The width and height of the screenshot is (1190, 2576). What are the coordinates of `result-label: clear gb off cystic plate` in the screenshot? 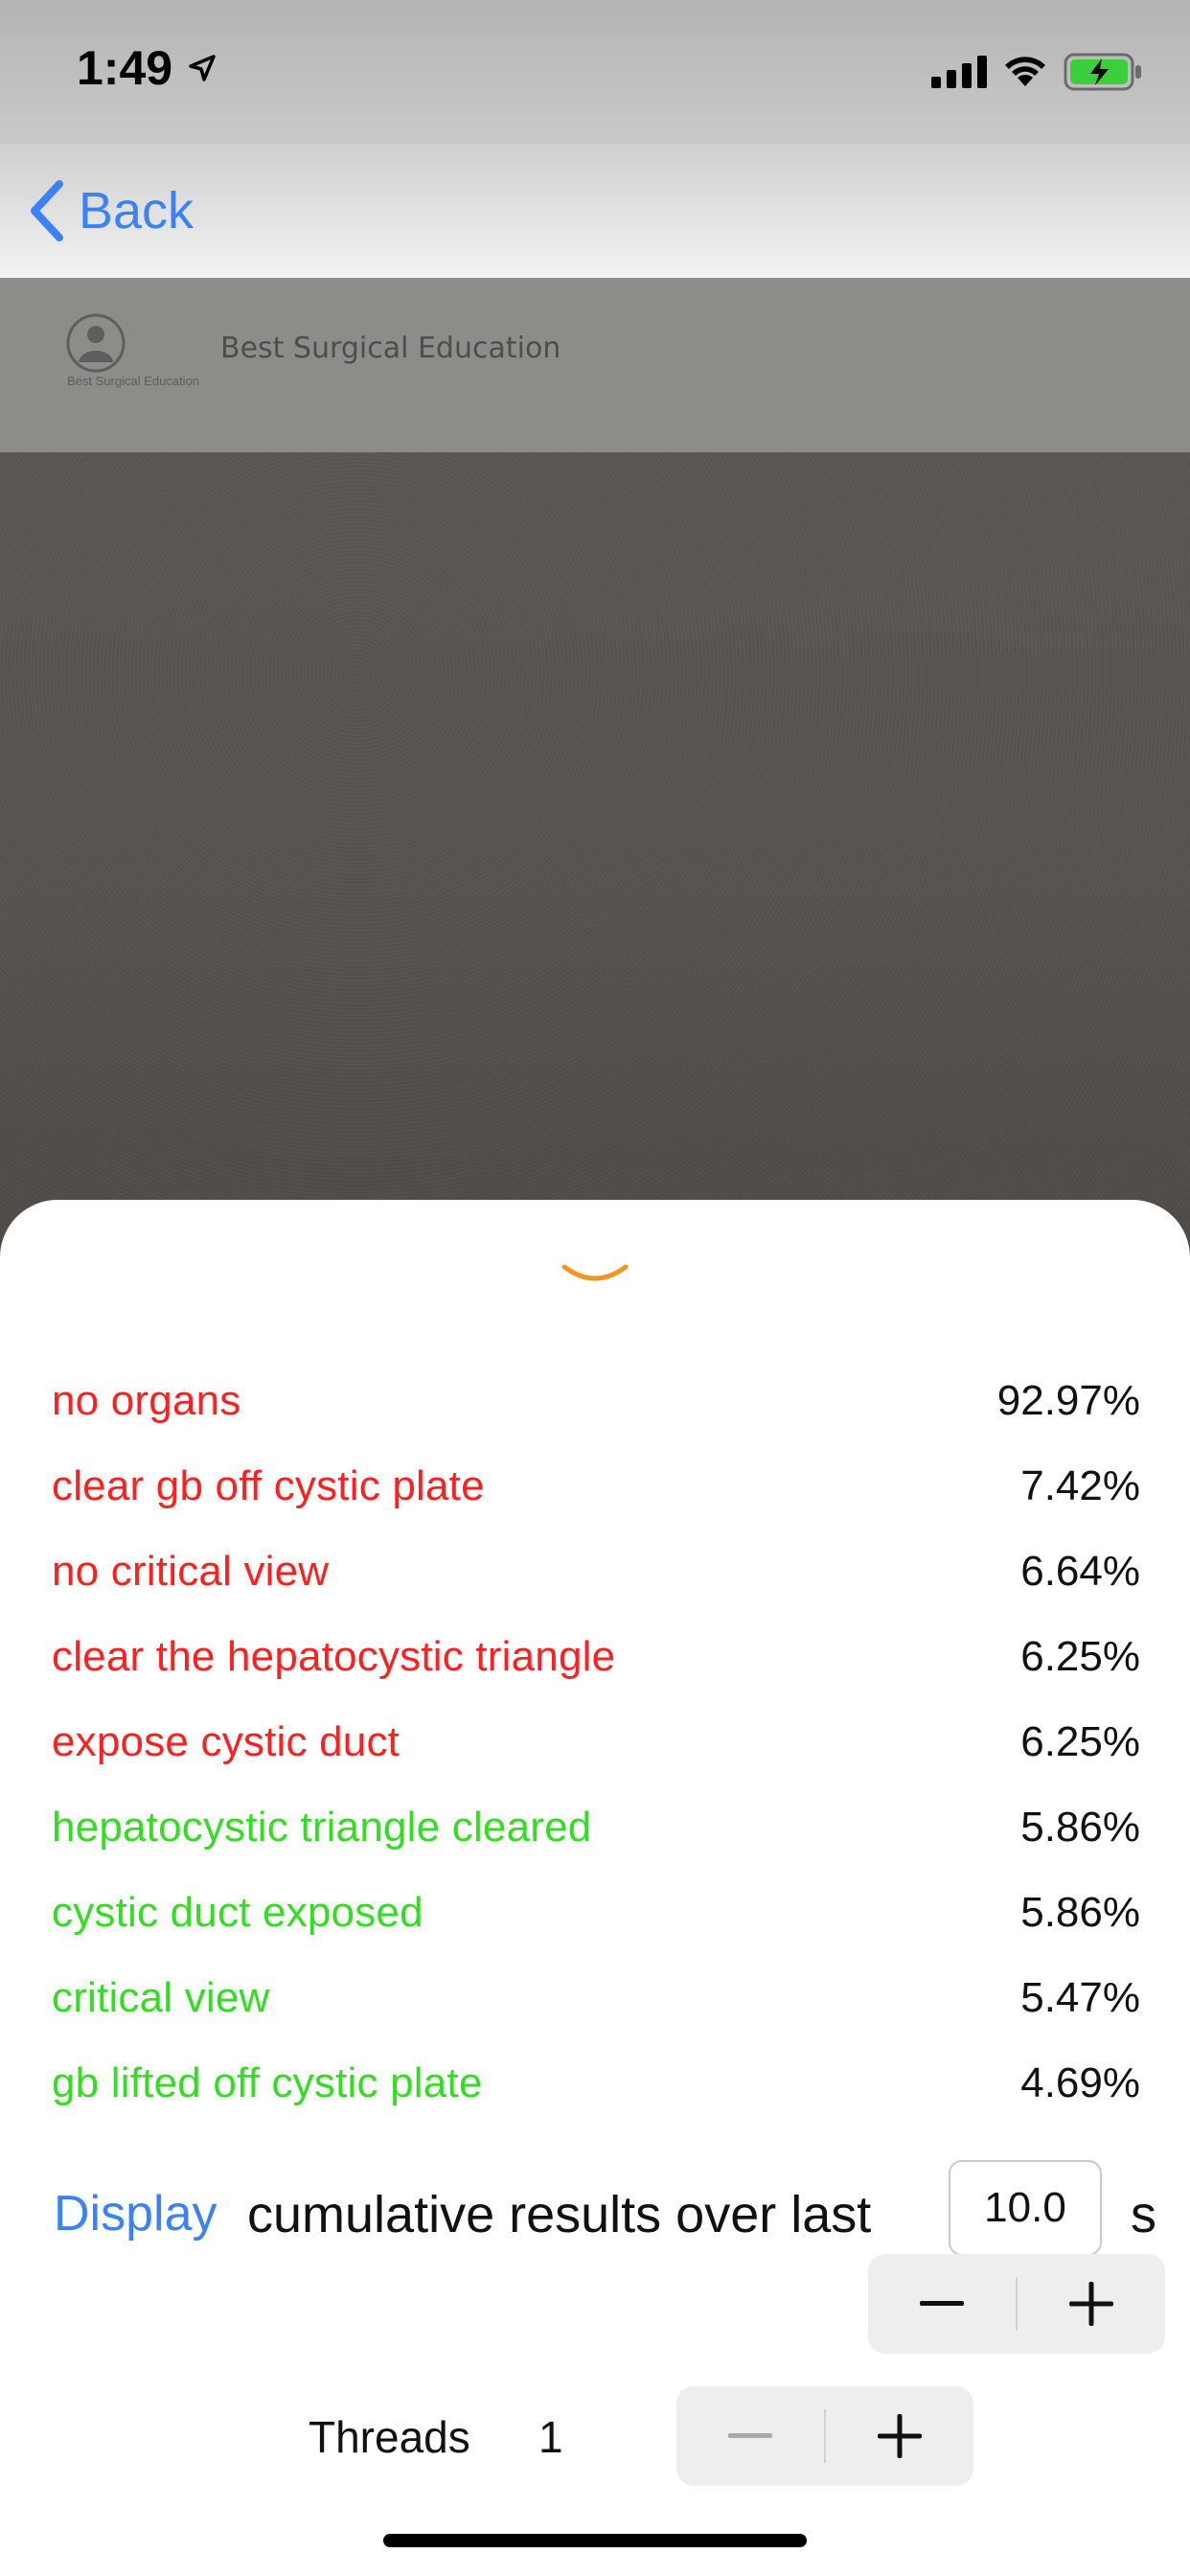 It's located at (269, 1485).